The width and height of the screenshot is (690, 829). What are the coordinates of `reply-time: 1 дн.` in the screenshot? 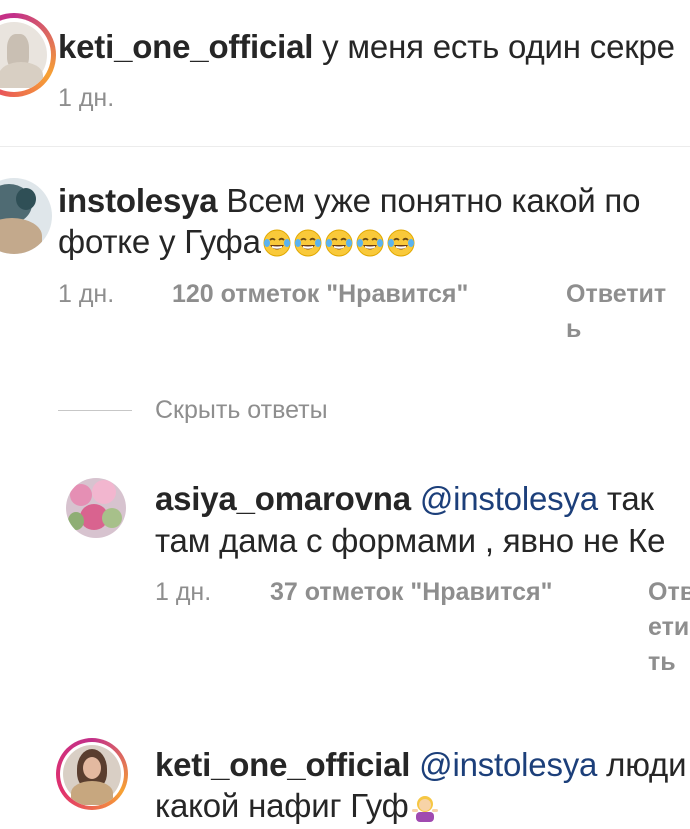 It's located at (183, 592).